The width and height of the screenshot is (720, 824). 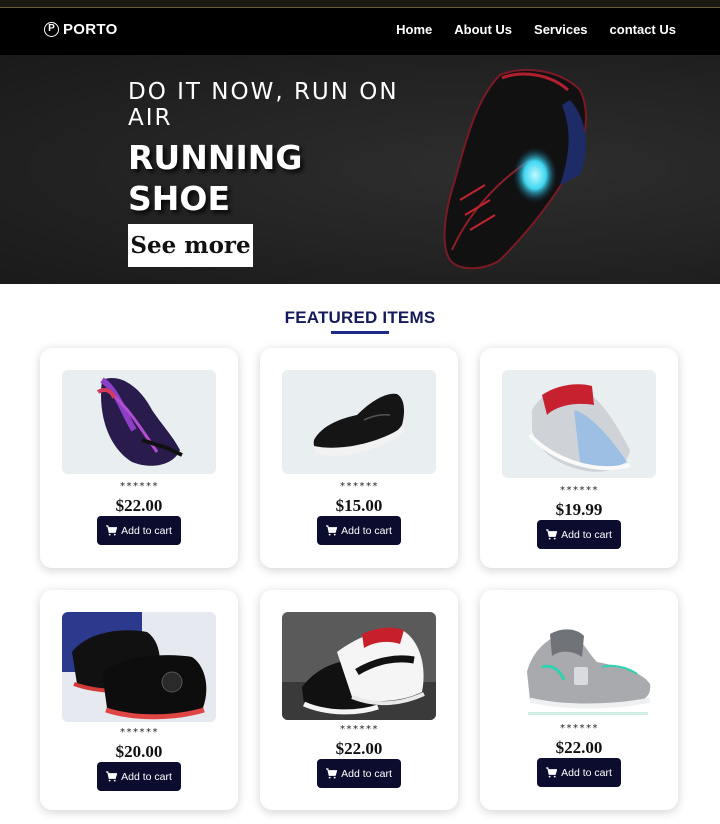 I want to click on hero-subtitle: DO IT NOW, RUN ON AIR, so click(x=263, y=105).